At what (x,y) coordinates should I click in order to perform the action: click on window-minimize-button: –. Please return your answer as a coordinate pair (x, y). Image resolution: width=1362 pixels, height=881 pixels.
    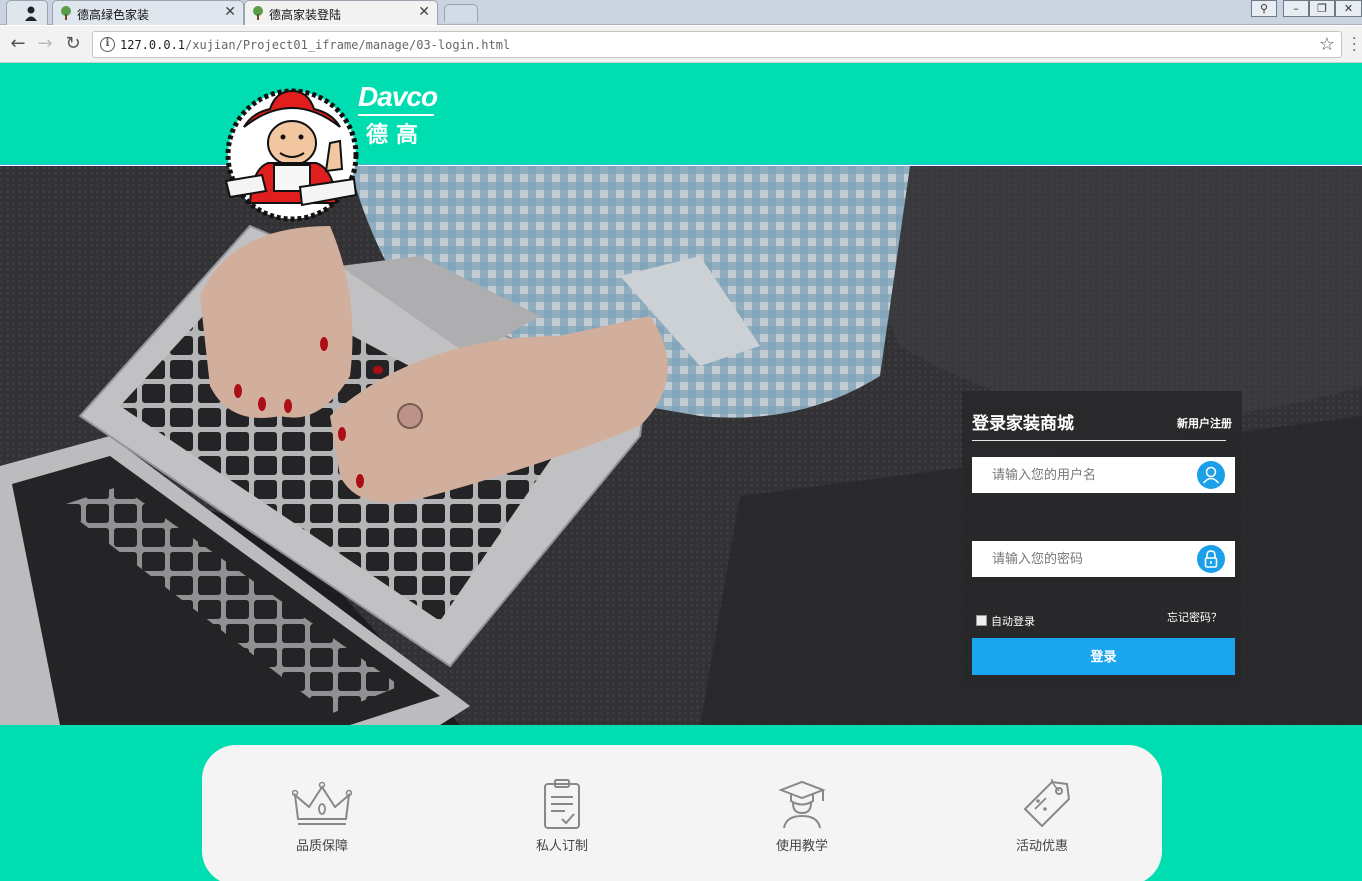
    Looking at the image, I should click on (1296, 8).